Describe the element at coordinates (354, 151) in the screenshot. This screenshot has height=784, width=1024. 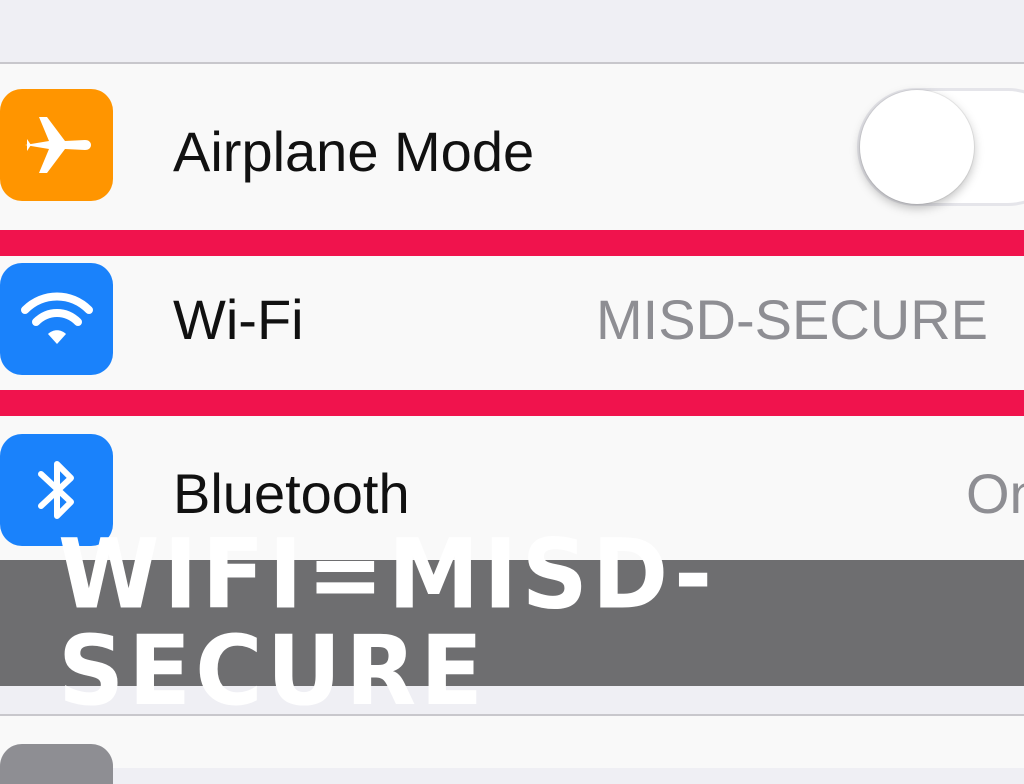
I see `airplane-mode-label: Airplane Mode` at that location.